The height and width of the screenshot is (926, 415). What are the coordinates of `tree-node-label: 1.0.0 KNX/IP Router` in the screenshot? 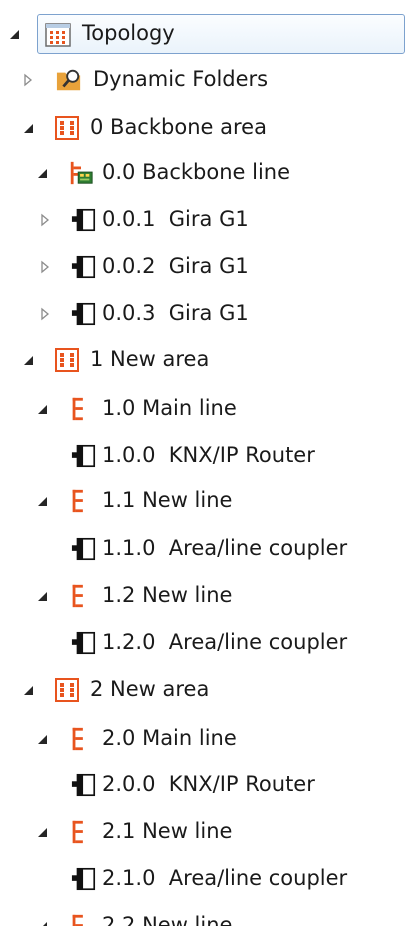 It's located at (208, 455).